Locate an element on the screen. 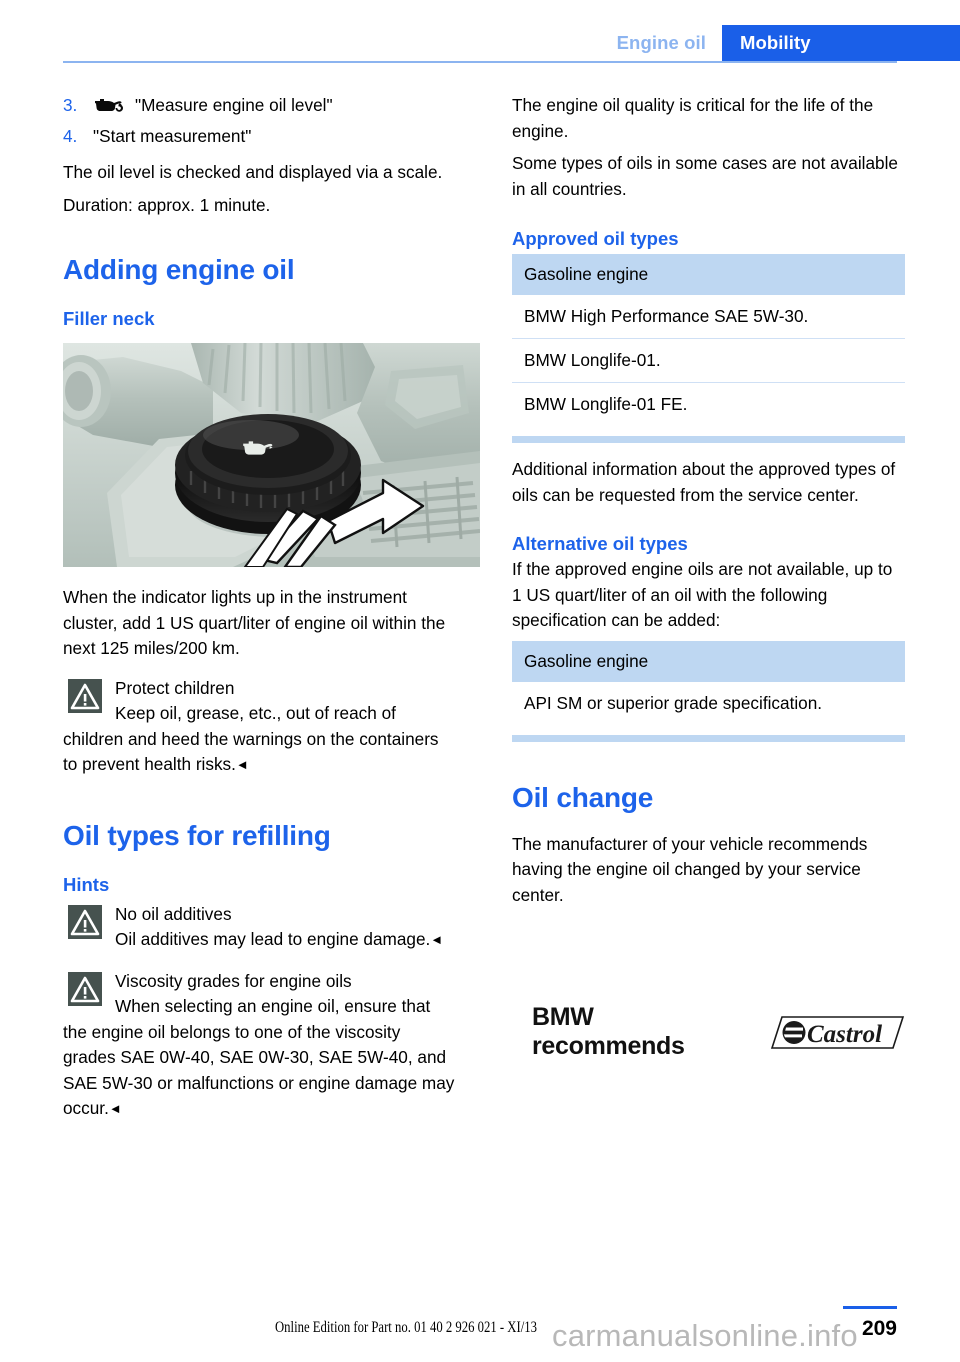  castrol-wordmark-text: Castrol is located at coordinates (844, 1034).